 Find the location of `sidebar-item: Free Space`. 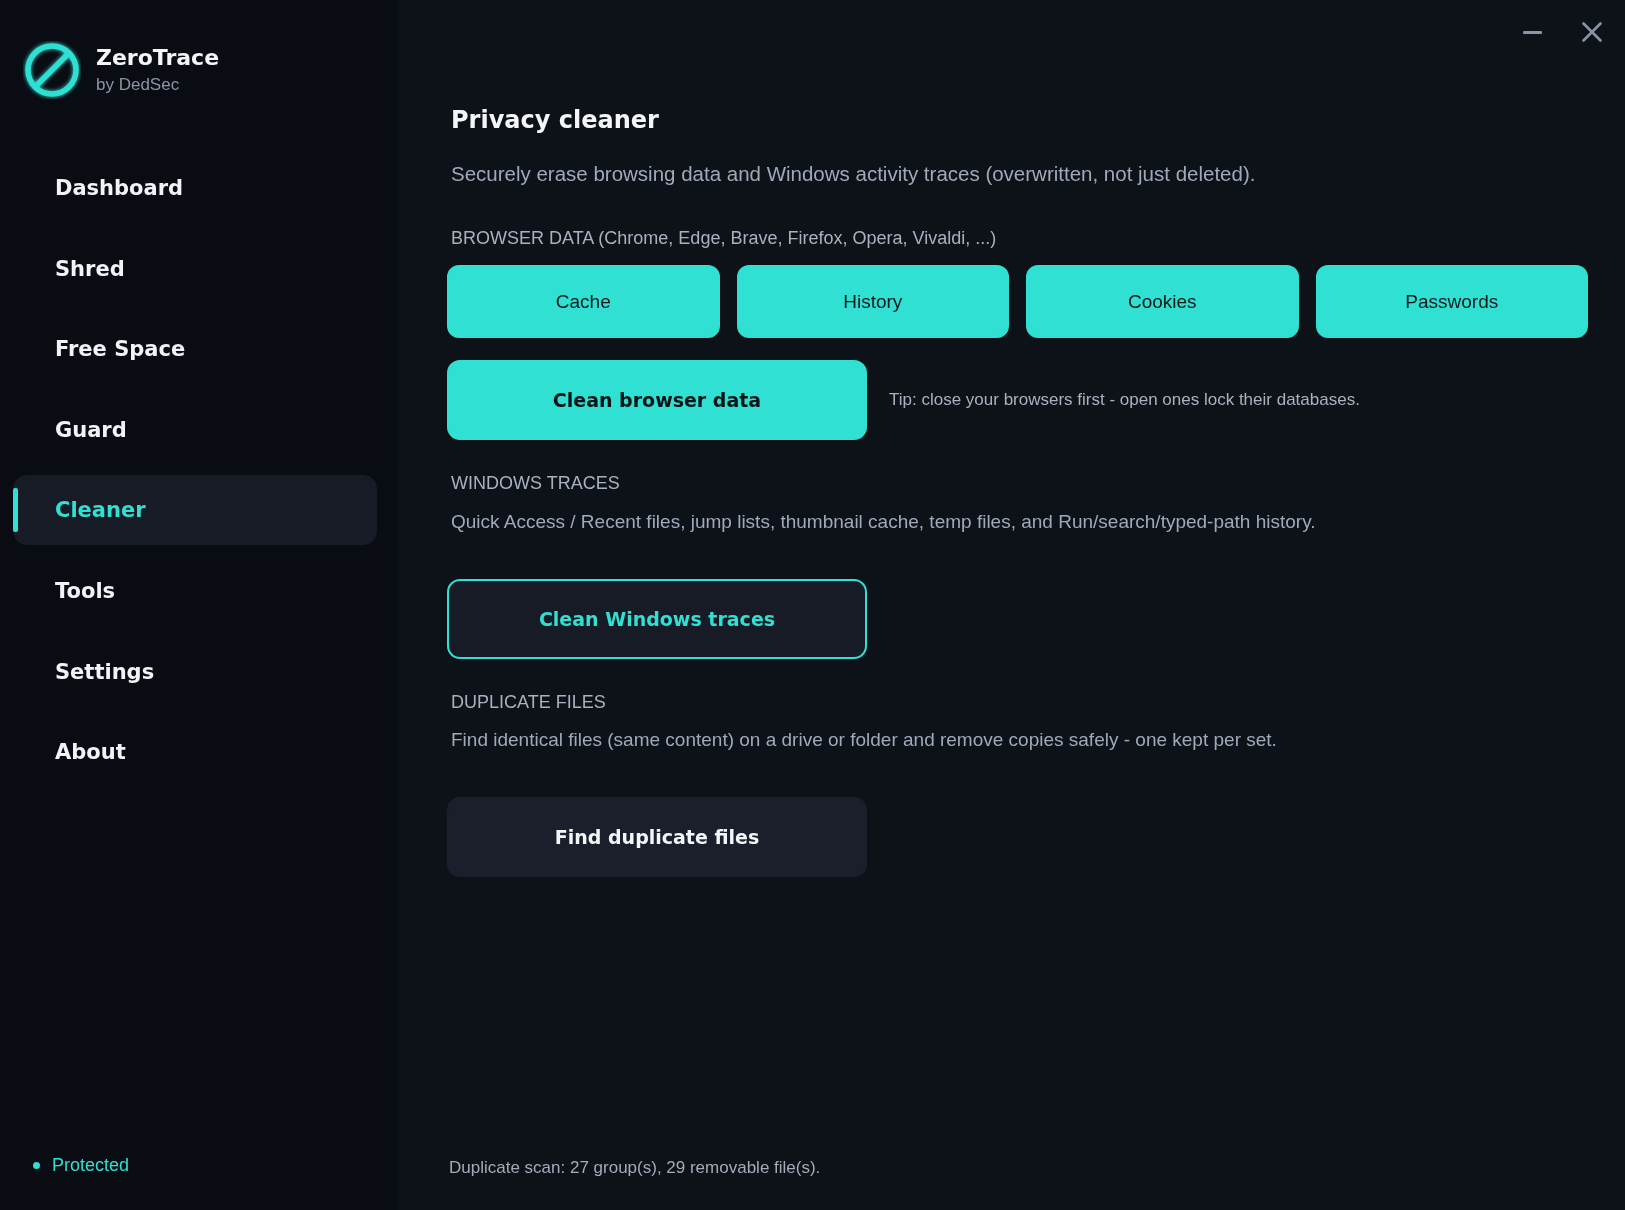

sidebar-item: Free Space is located at coordinates (195, 349).